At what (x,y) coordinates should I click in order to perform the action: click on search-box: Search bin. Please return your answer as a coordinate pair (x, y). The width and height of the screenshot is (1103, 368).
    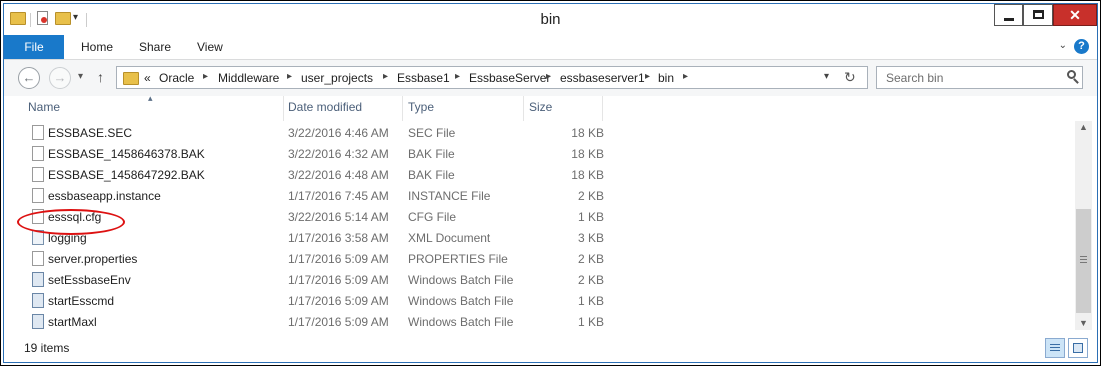
    Looking at the image, I should click on (979, 77).